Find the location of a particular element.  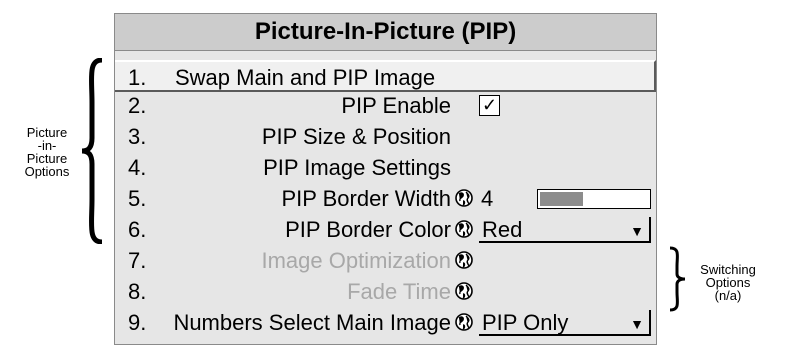

item-number: 5. is located at coordinates (137, 198).